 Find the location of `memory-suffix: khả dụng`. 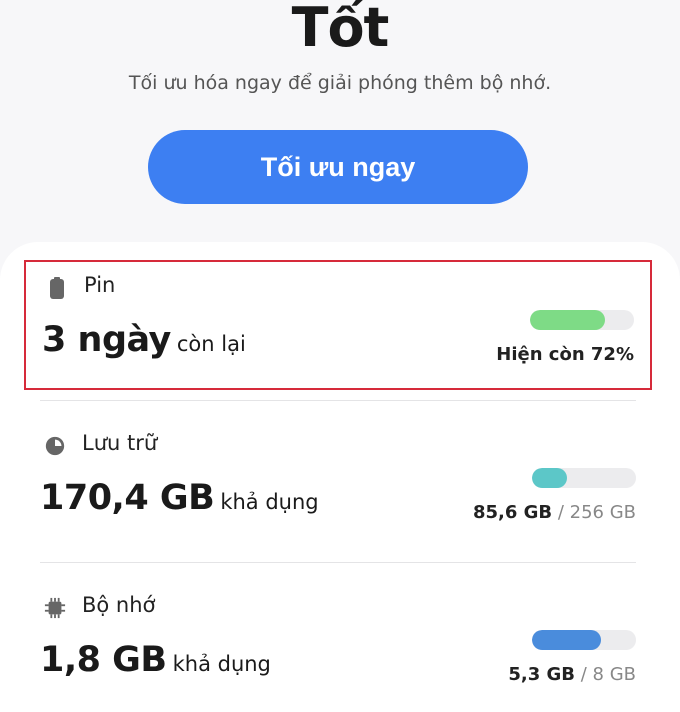

memory-suffix: khả dụng is located at coordinates (221, 664).